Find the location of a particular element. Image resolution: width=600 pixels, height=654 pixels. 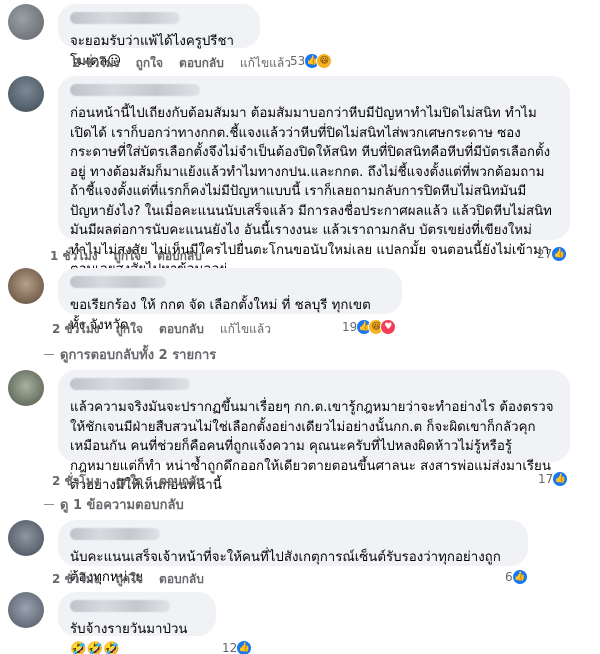

comment-bubble: รับจ้างรายวันมาป่วน 🤣🤣🤣 is located at coordinates (137, 623).